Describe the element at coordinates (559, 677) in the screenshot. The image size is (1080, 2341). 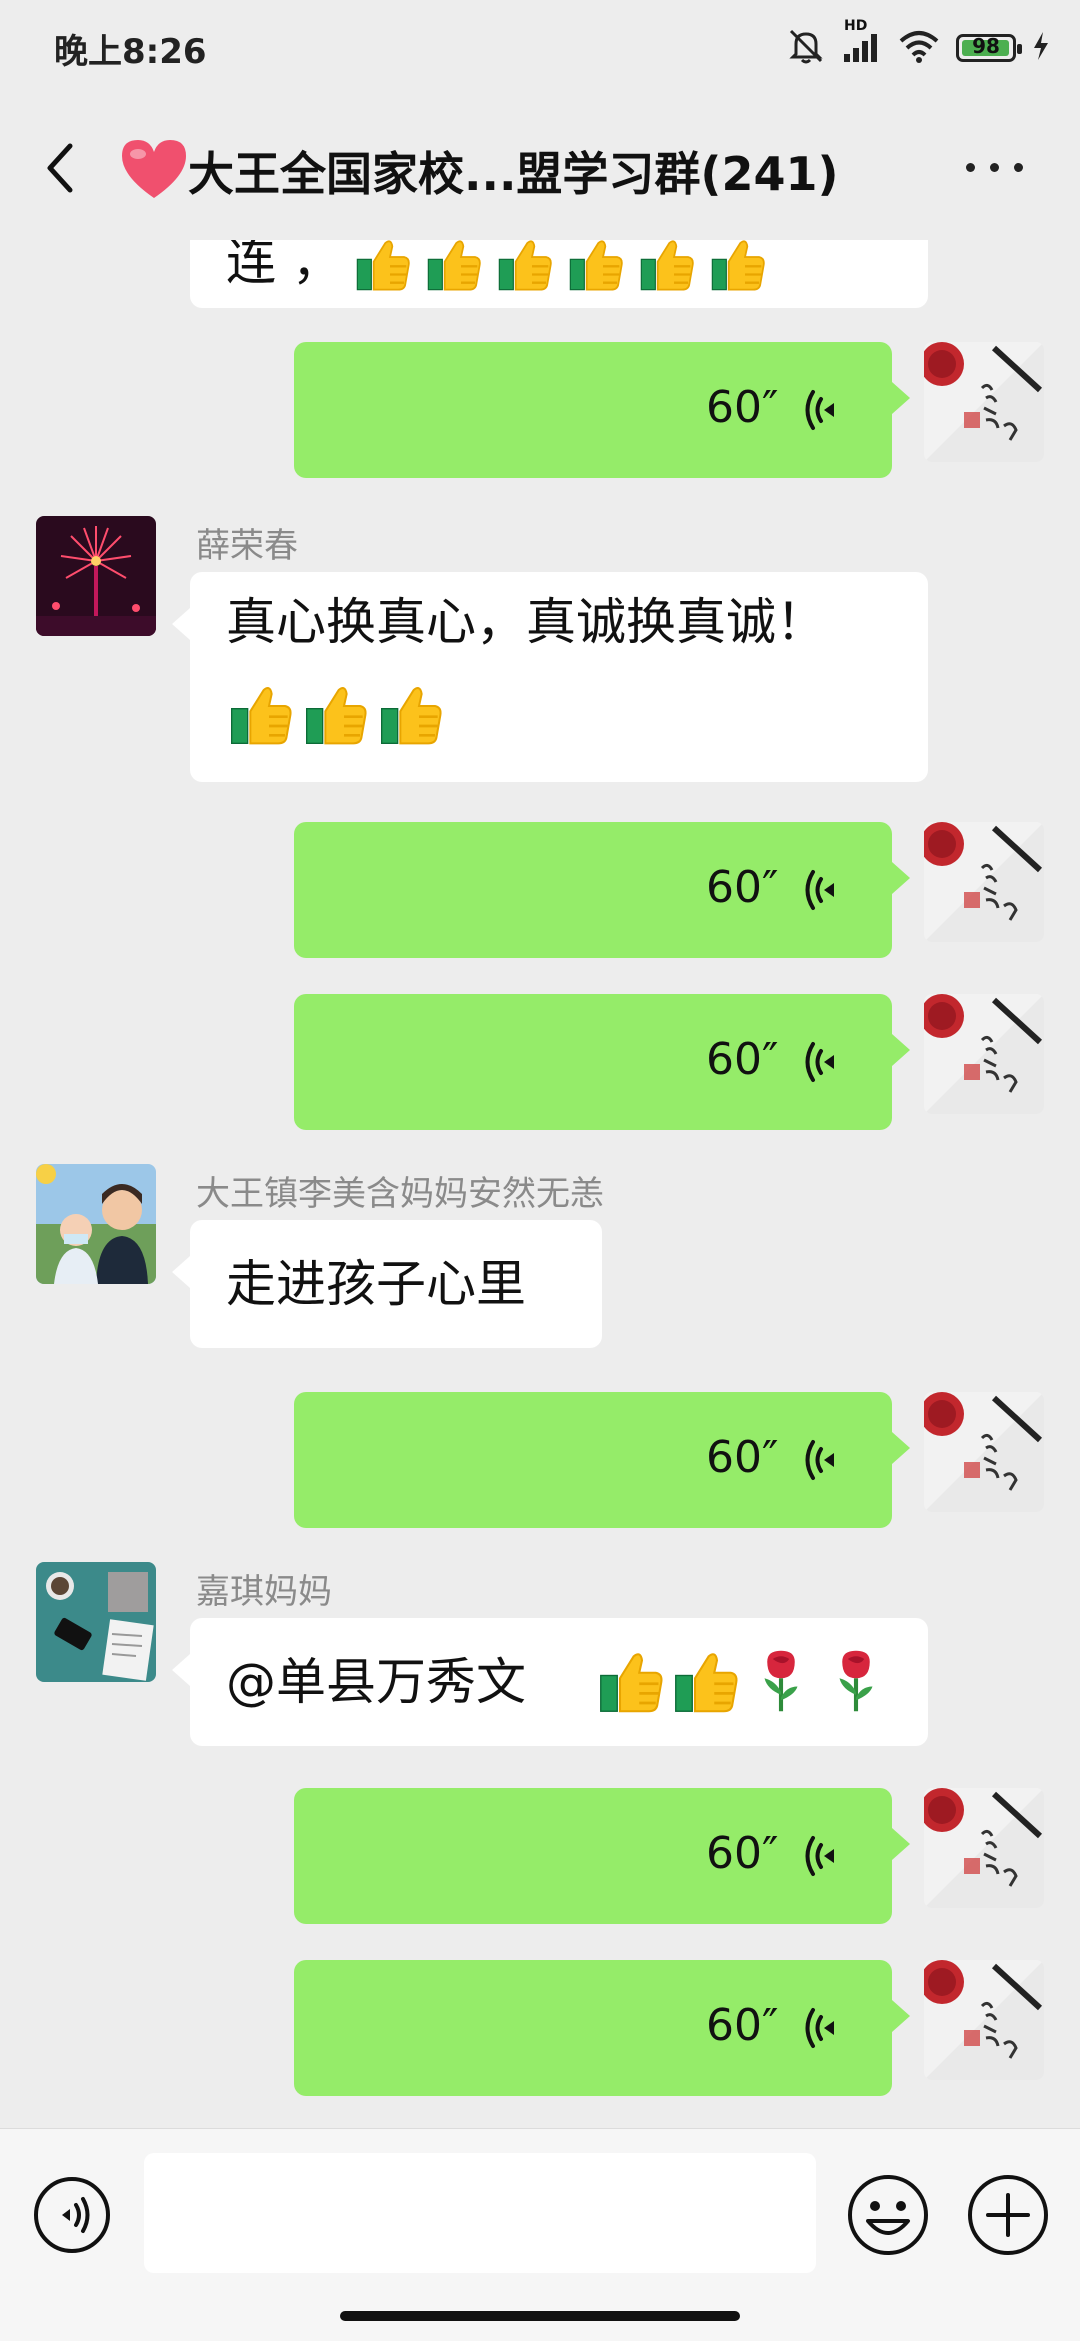
I see `text-bubble: 真心换真心，真诚换真诚！` at that location.